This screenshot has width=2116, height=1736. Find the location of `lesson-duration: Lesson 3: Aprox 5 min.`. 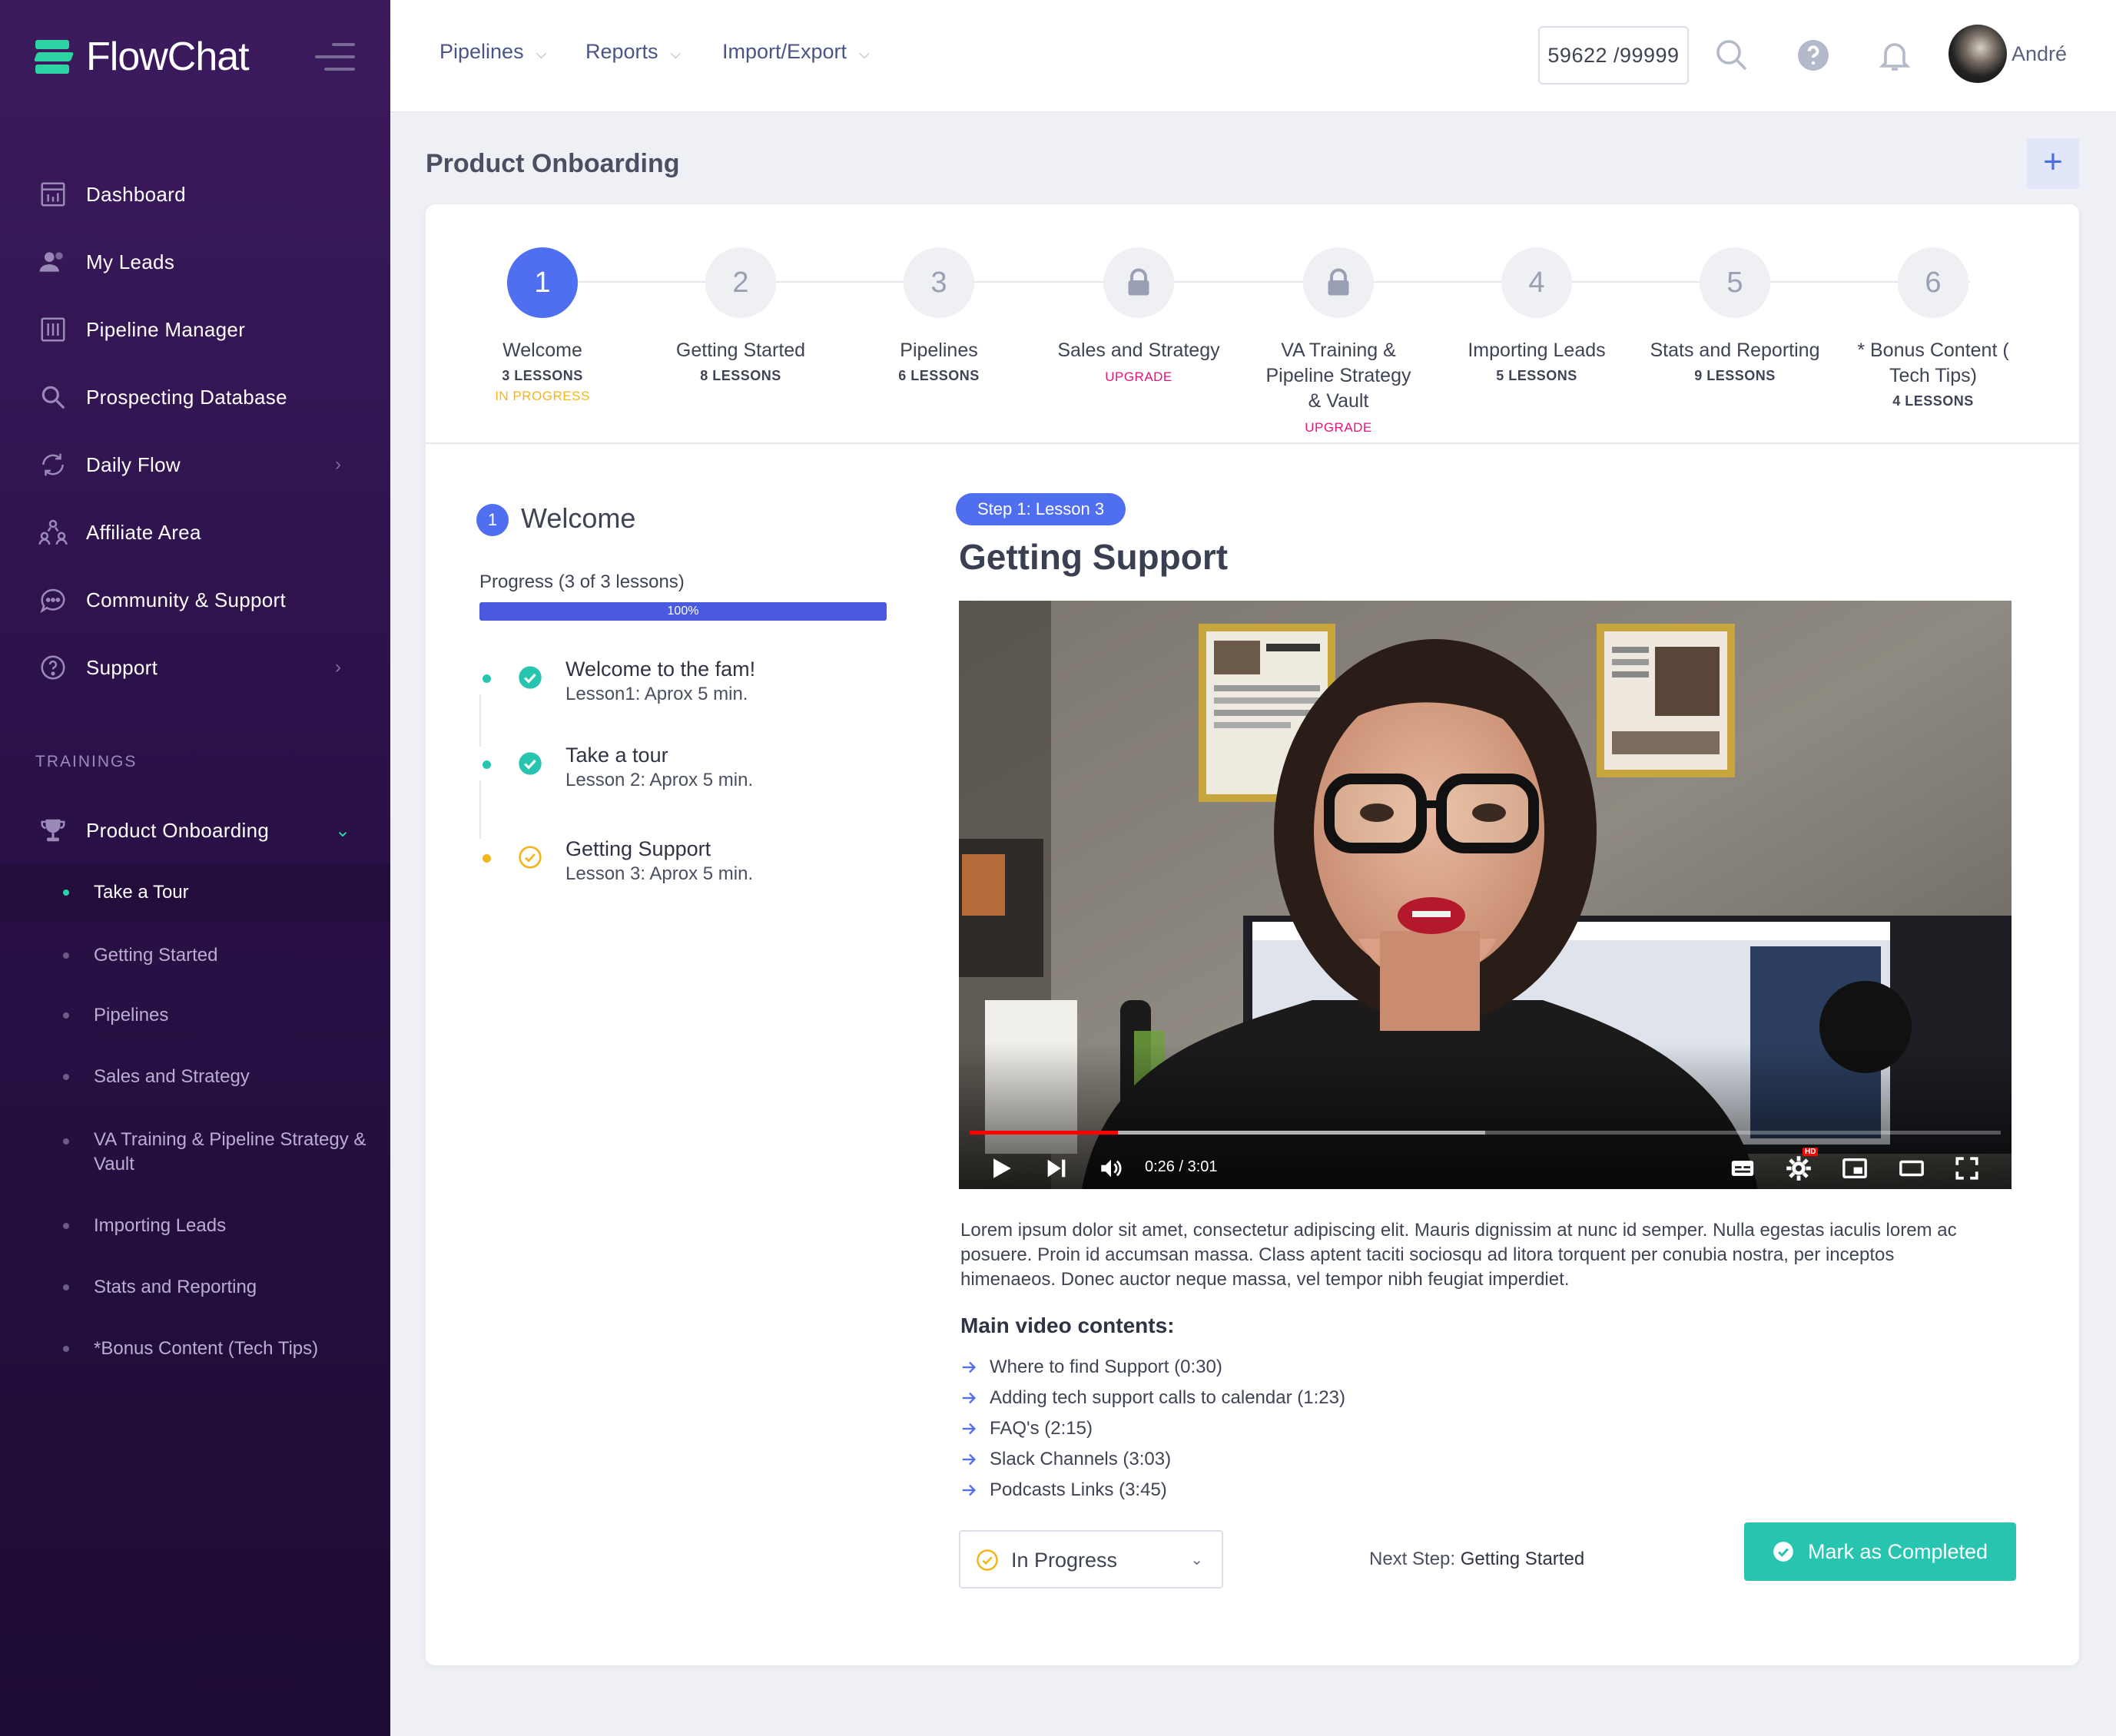

lesson-duration: Lesson 3: Aprox 5 min. is located at coordinates (659, 873).